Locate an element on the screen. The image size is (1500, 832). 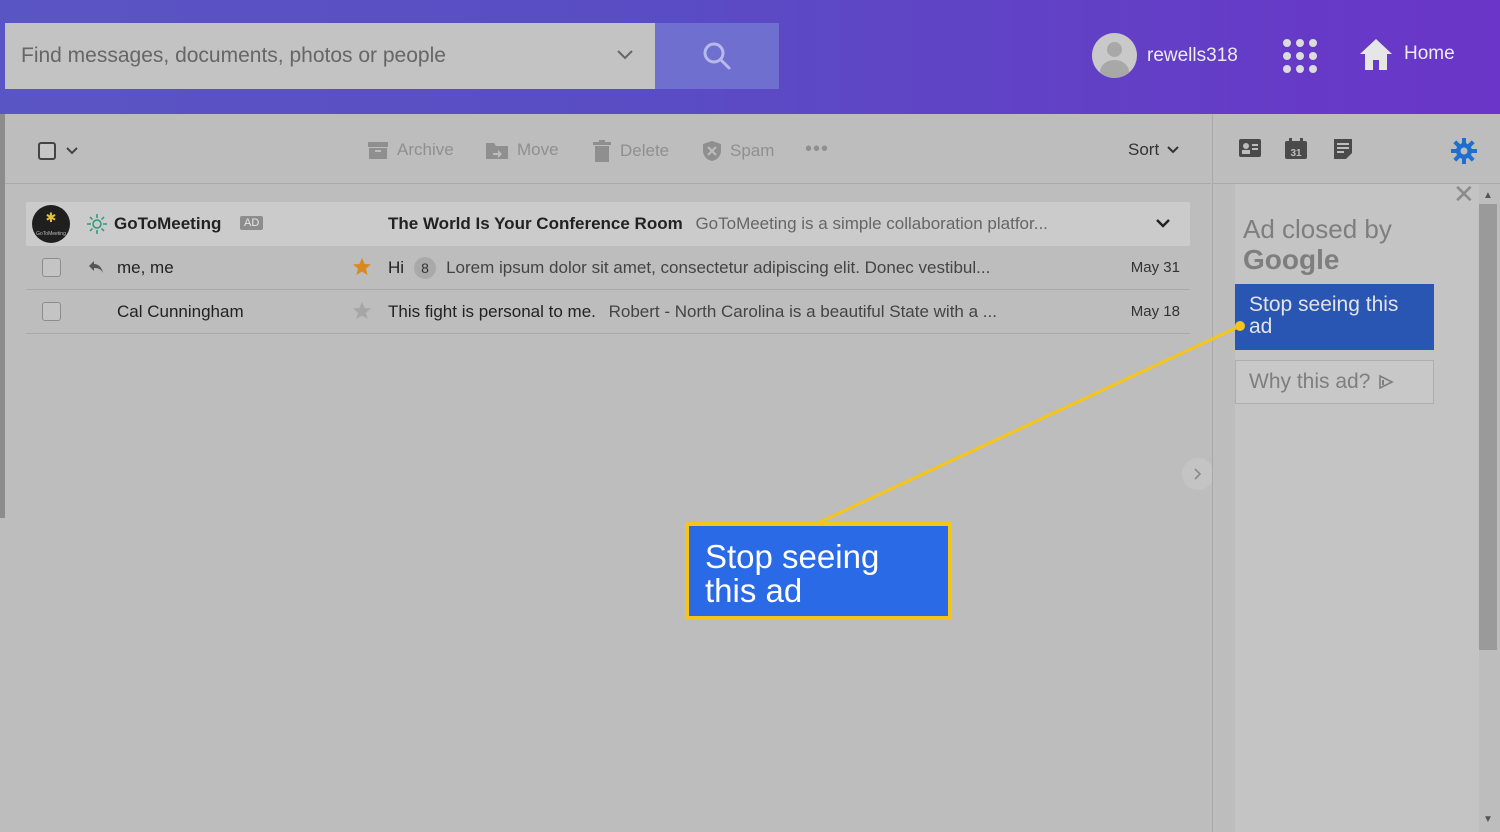
expand-pane-button is located at coordinates (1198, 474).